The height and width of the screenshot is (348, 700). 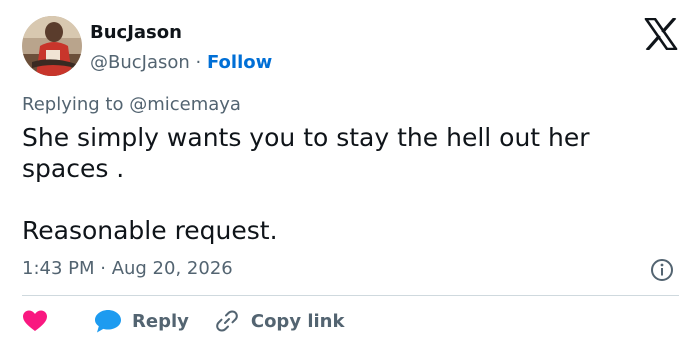 I want to click on author-handle-line: @BucJason · Follow, so click(x=181, y=63).